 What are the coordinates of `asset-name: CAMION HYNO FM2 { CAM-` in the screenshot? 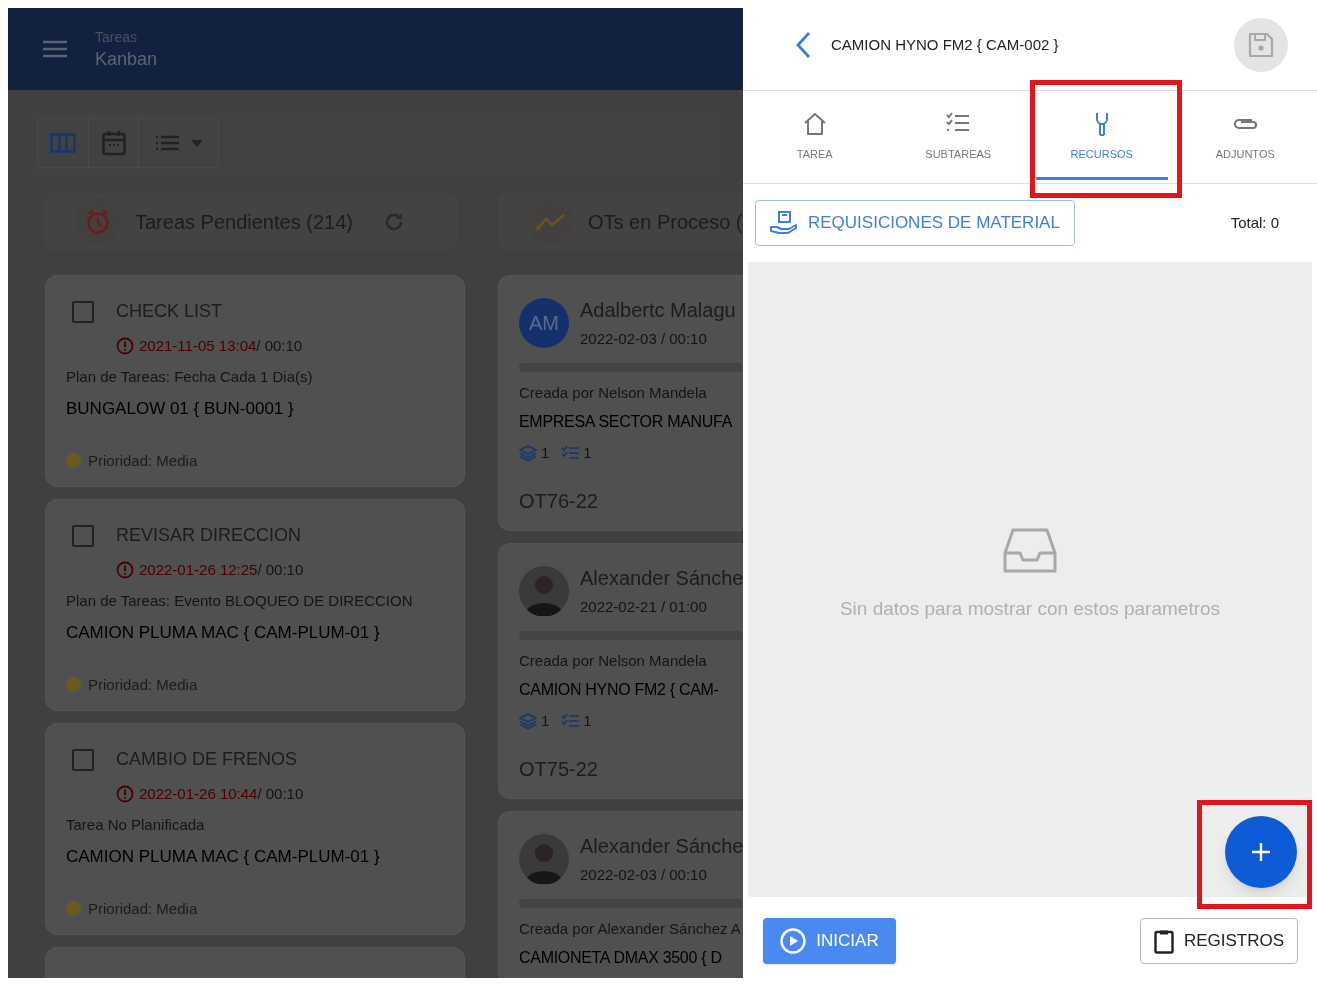 It's located at (619, 690).